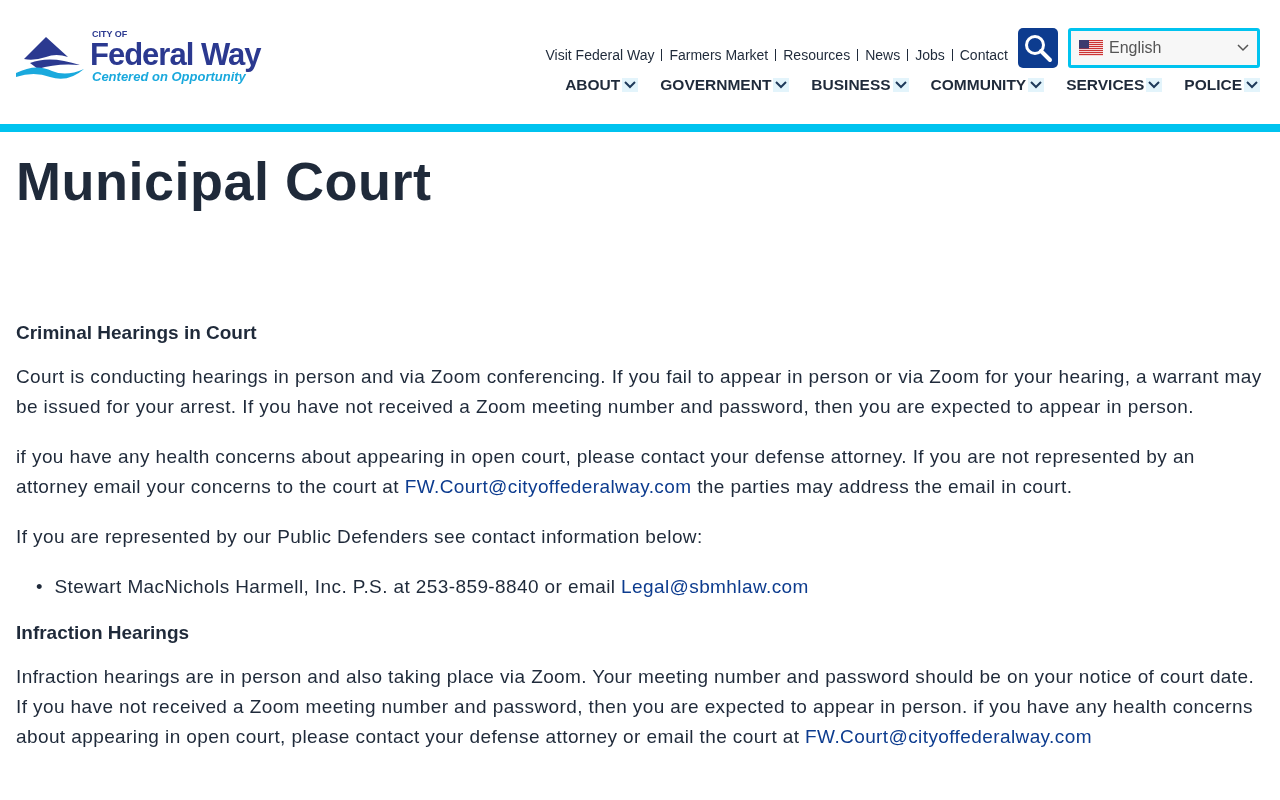 Image resolution: width=1280 pixels, height=800 pixels. I want to click on utility-link: Resources, so click(817, 55).